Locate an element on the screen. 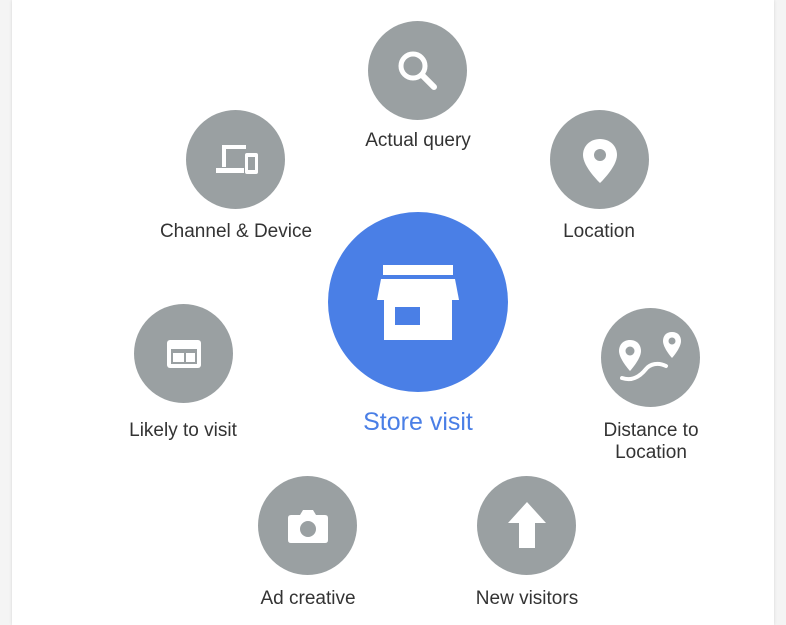  factor-node-channel-device is located at coordinates (235, 159).